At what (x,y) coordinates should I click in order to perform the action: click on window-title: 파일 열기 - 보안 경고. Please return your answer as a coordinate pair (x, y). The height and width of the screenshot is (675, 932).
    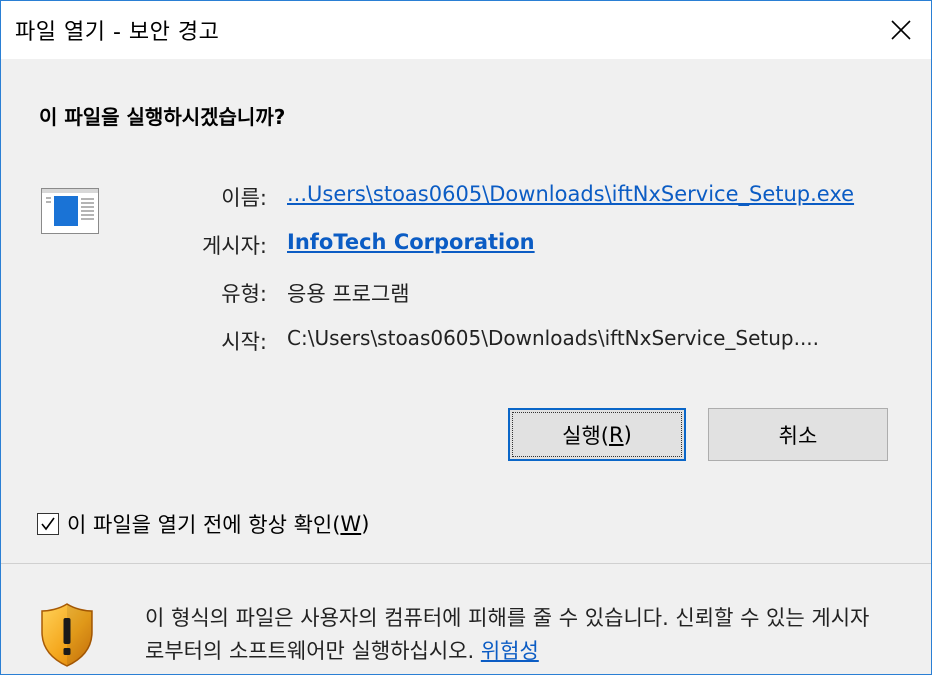
    Looking at the image, I should click on (117, 32).